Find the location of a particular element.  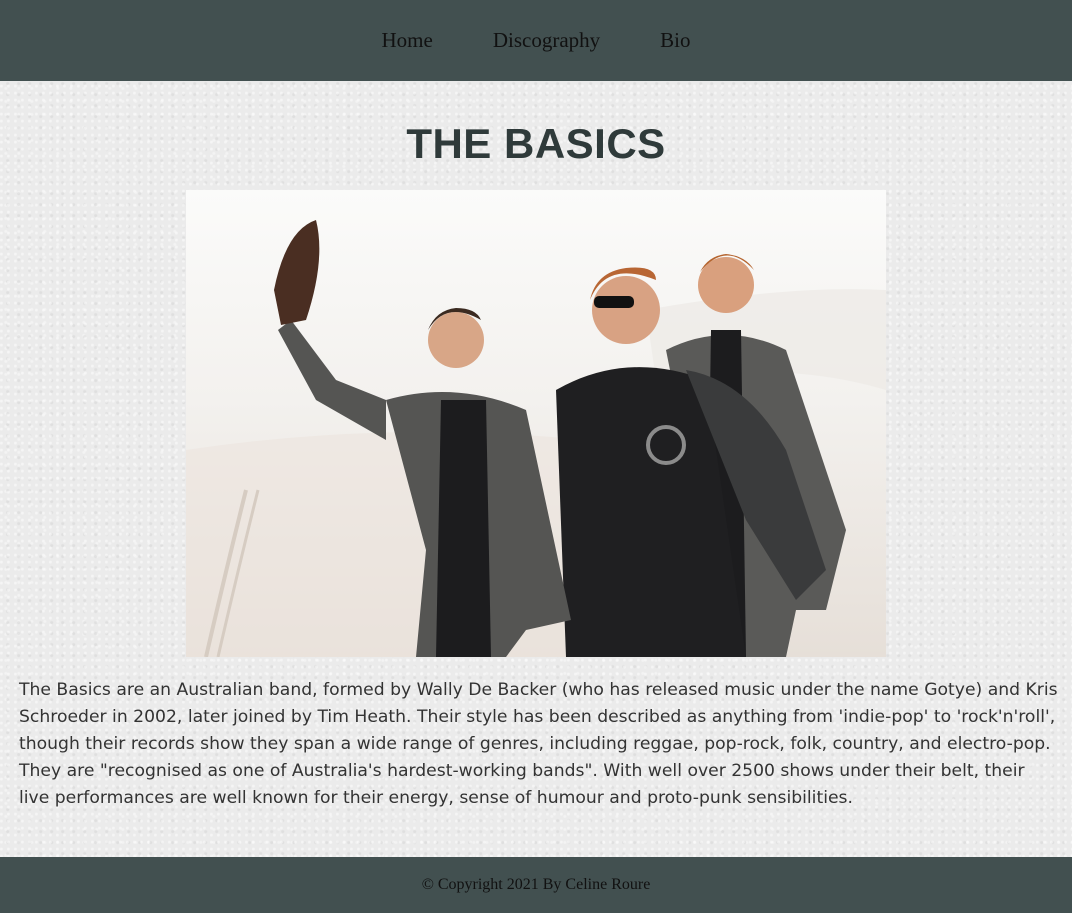

nav-link-discography: Discography is located at coordinates (546, 40).